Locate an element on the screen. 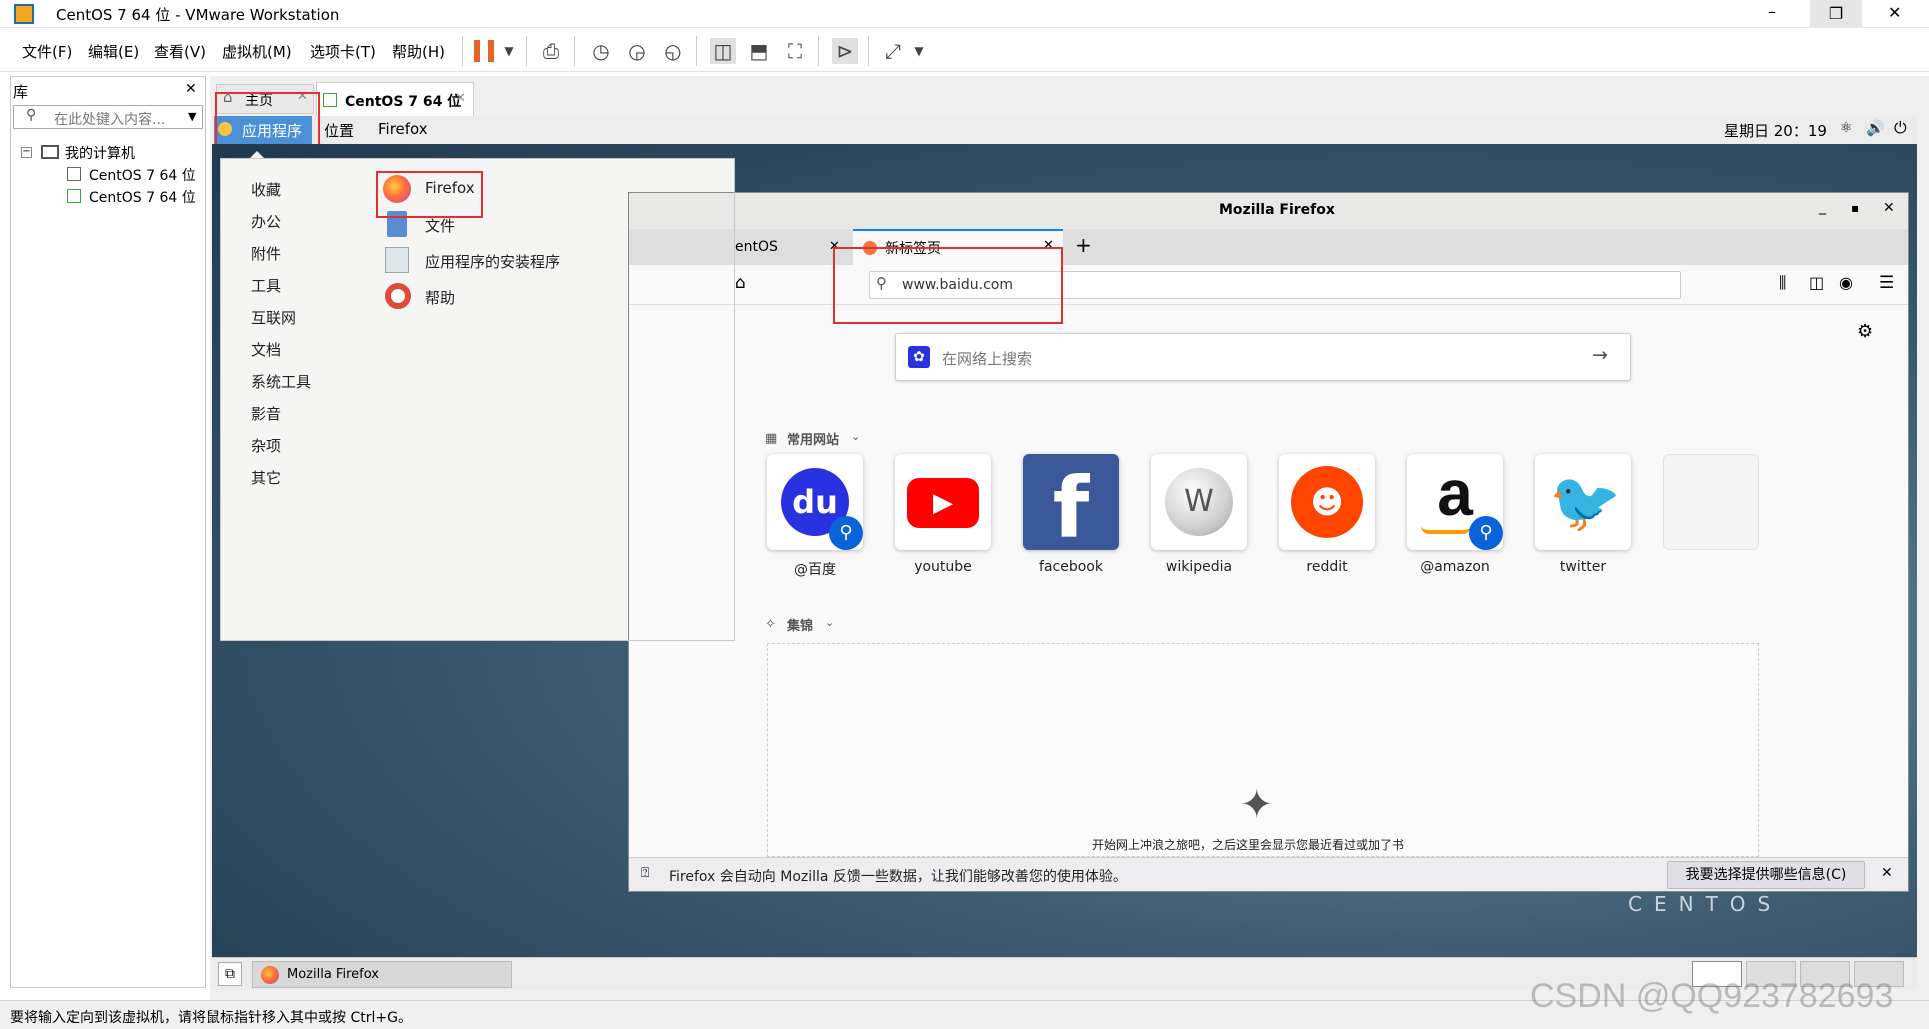 The width and height of the screenshot is (1929, 1029). topsite-label: @amazon is located at coordinates (1455, 567).